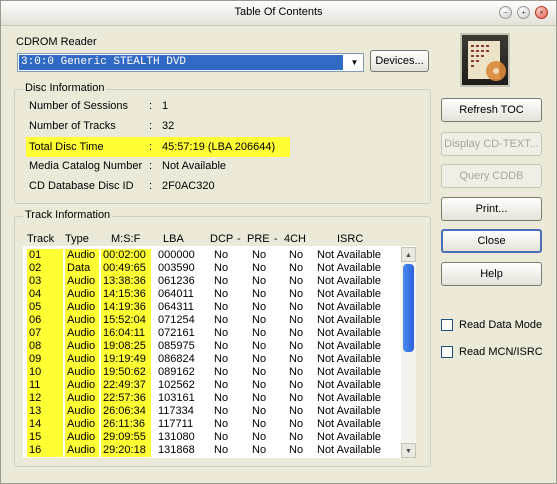 This screenshot has height=484, width=557. What do you see at coordinates (213, 372) in the screenshot?
I see `table-row: 10 Audio 19:50:62 089162 No No No Not Available` at bounding box center [213, 372].